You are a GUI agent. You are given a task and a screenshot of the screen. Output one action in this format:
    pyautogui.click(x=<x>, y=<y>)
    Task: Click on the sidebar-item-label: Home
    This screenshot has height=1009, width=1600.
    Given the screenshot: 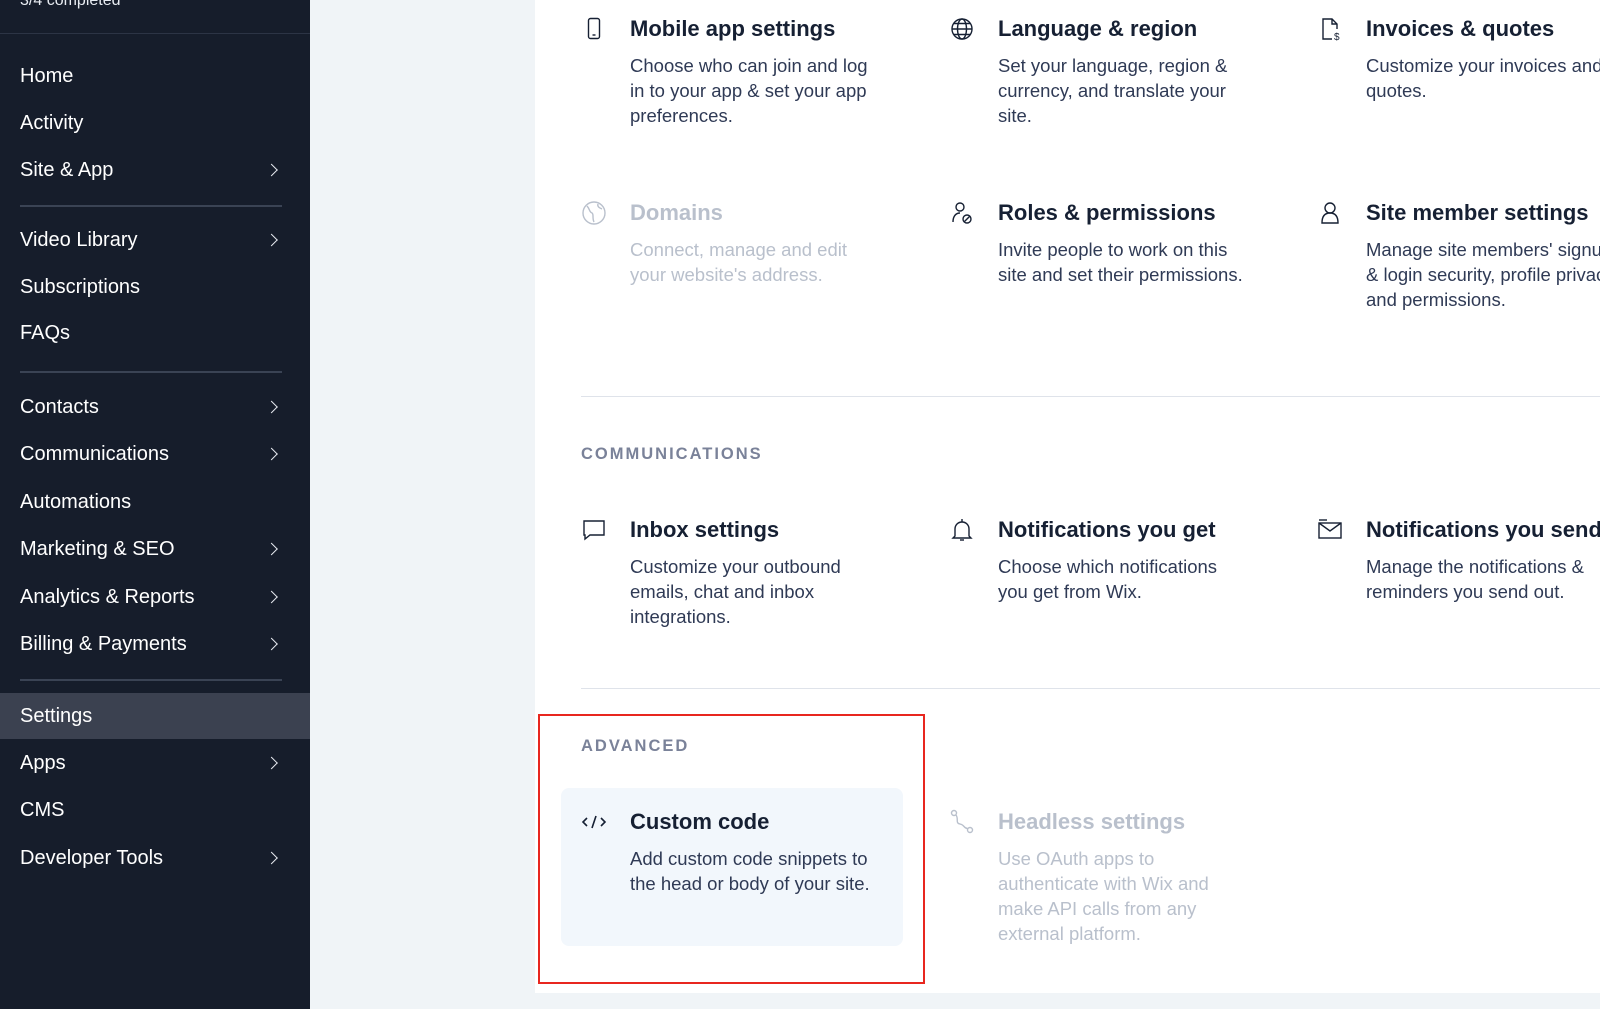 What is the action you would take?
    pyautogui.click(x=47, y=75)
    